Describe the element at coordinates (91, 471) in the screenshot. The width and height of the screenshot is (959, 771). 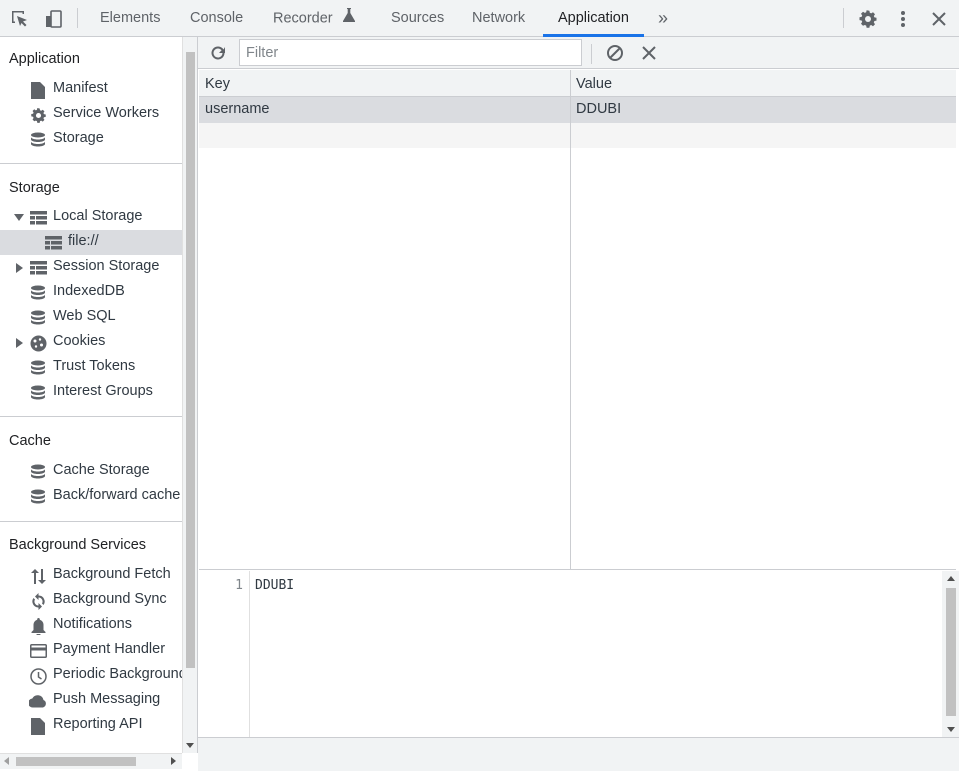
I see `sidebar-item-cache-storage: Cache Storage` at that location.